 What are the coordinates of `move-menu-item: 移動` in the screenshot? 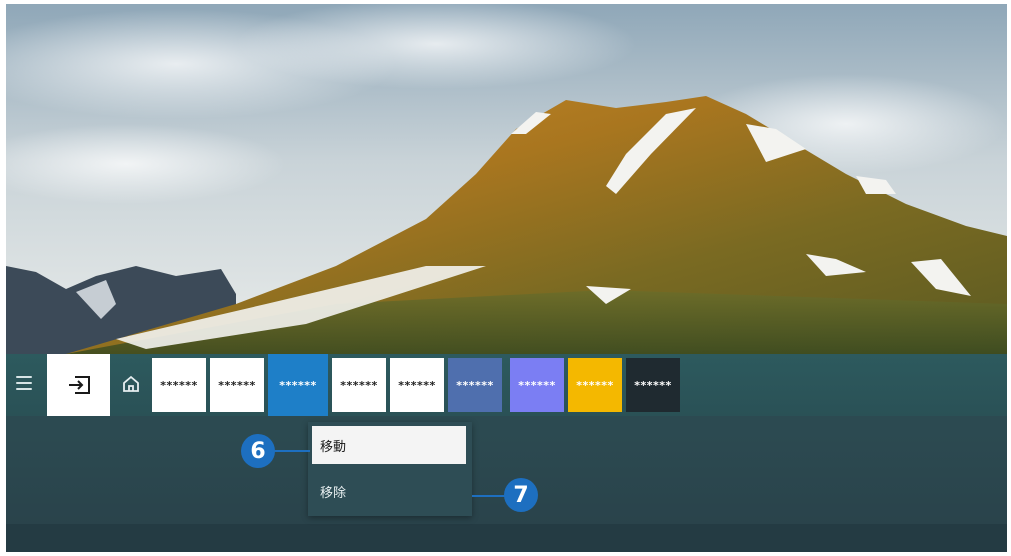 It's located at (389, 445).